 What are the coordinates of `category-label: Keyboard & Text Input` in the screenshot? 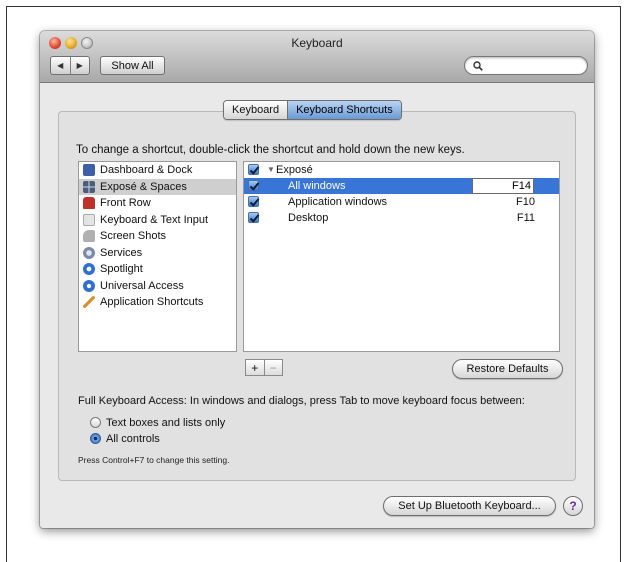 It's located at (154, 219).